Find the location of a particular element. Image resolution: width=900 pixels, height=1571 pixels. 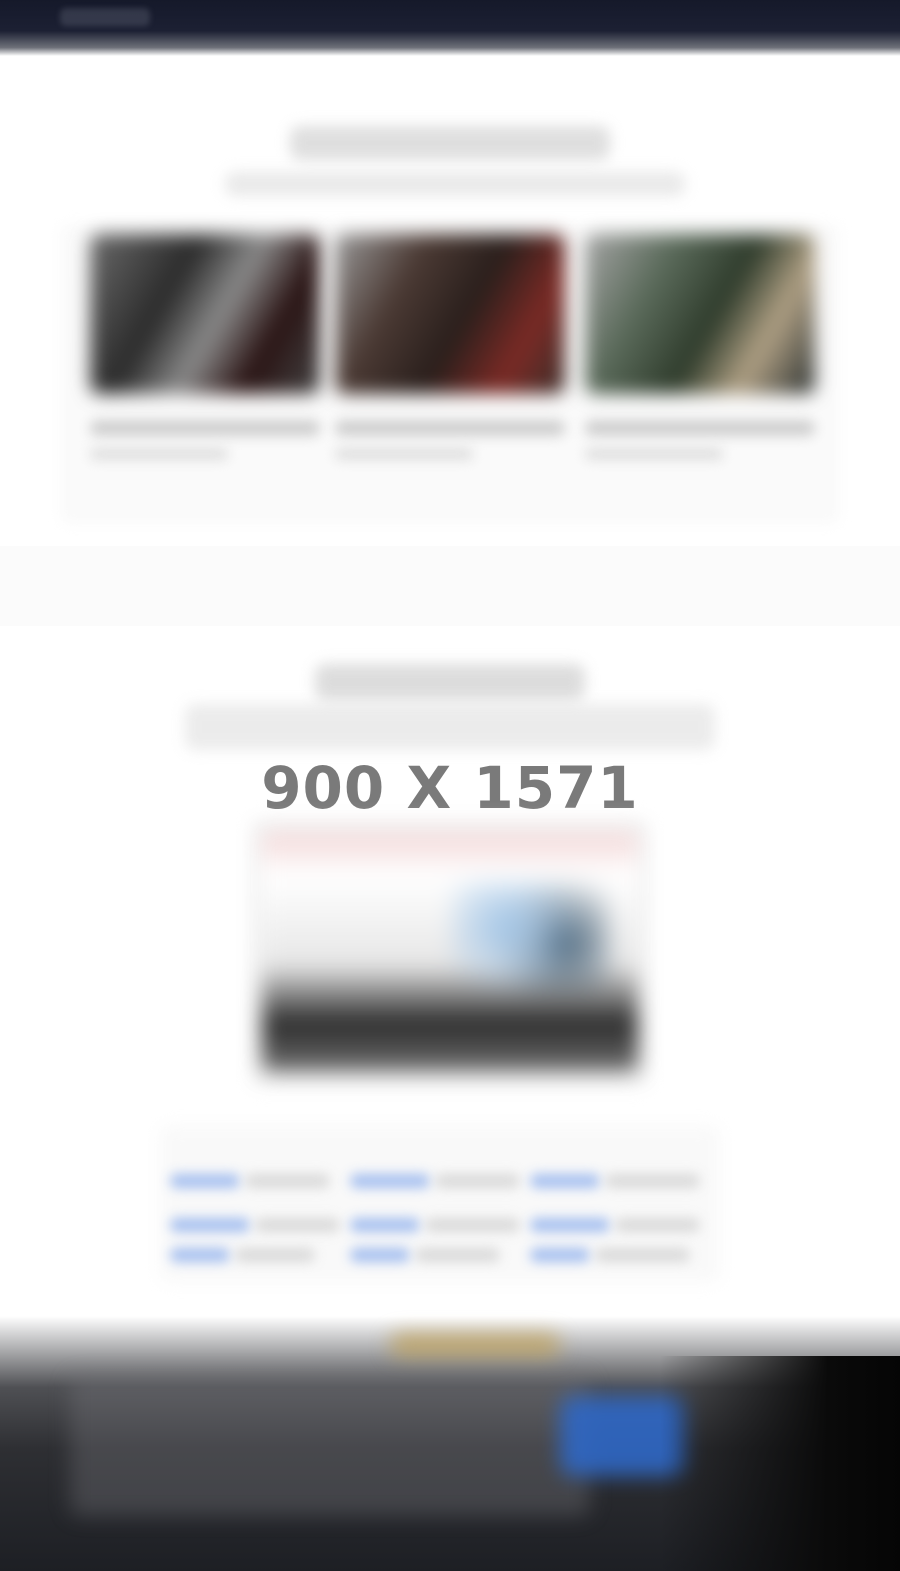

featured-section-subtitle is located at coordinates (455, 184).